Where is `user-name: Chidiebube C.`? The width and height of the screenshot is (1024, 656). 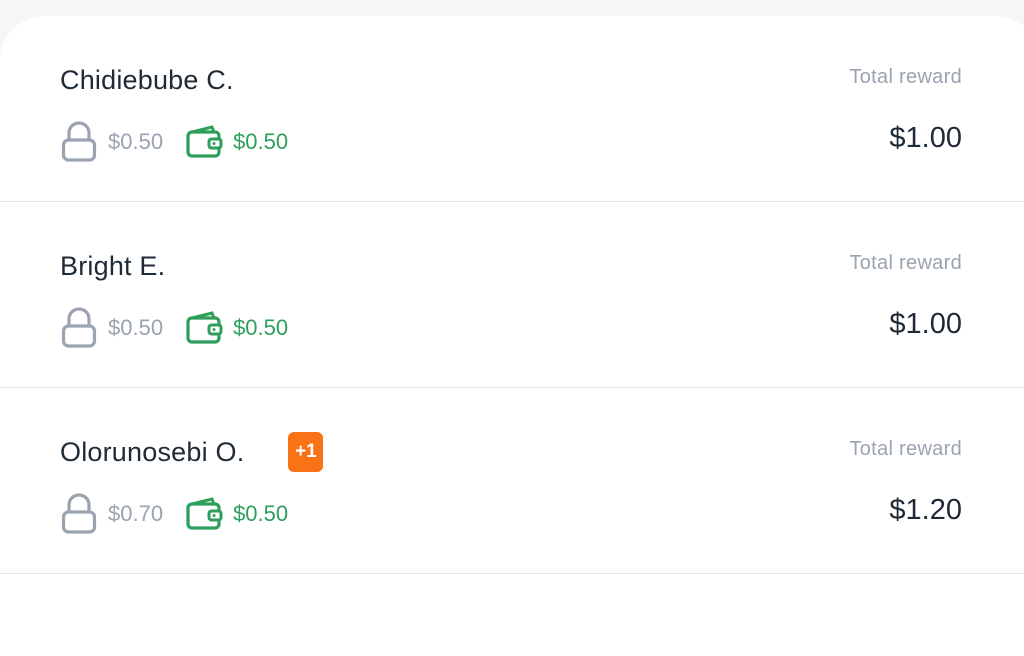
user-name: Chidiebube C. is located at coordinates (147, 79).